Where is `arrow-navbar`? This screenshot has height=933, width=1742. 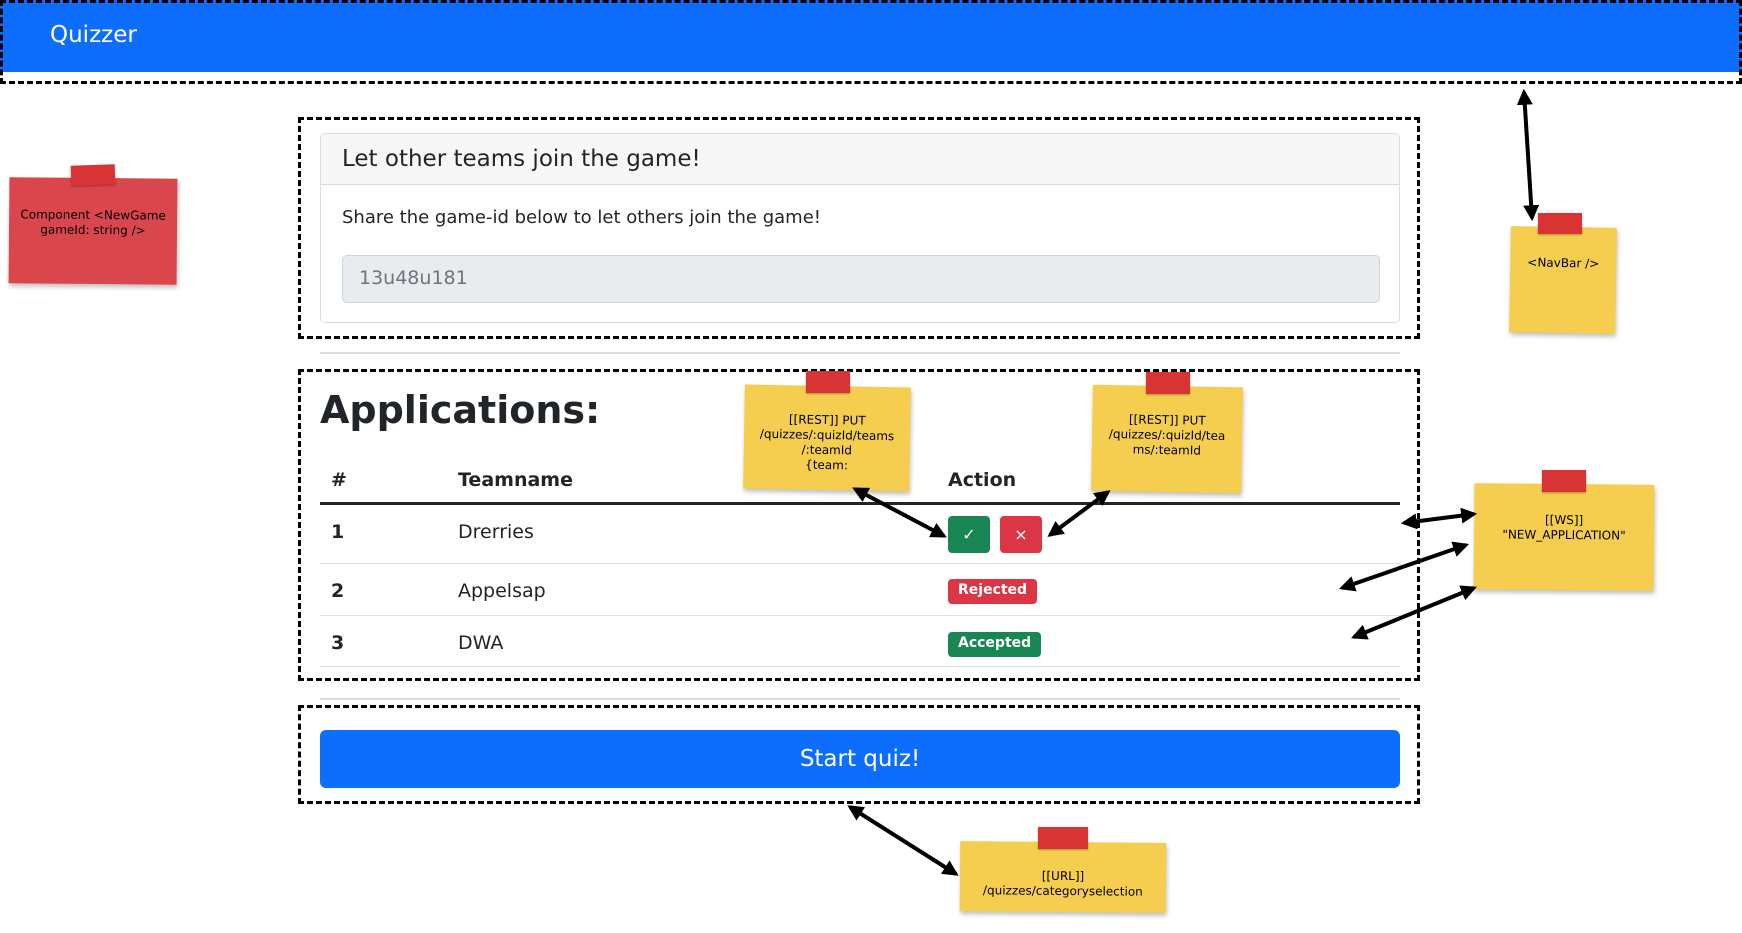 arrow-navbar is located at coordinates (1528, 155).